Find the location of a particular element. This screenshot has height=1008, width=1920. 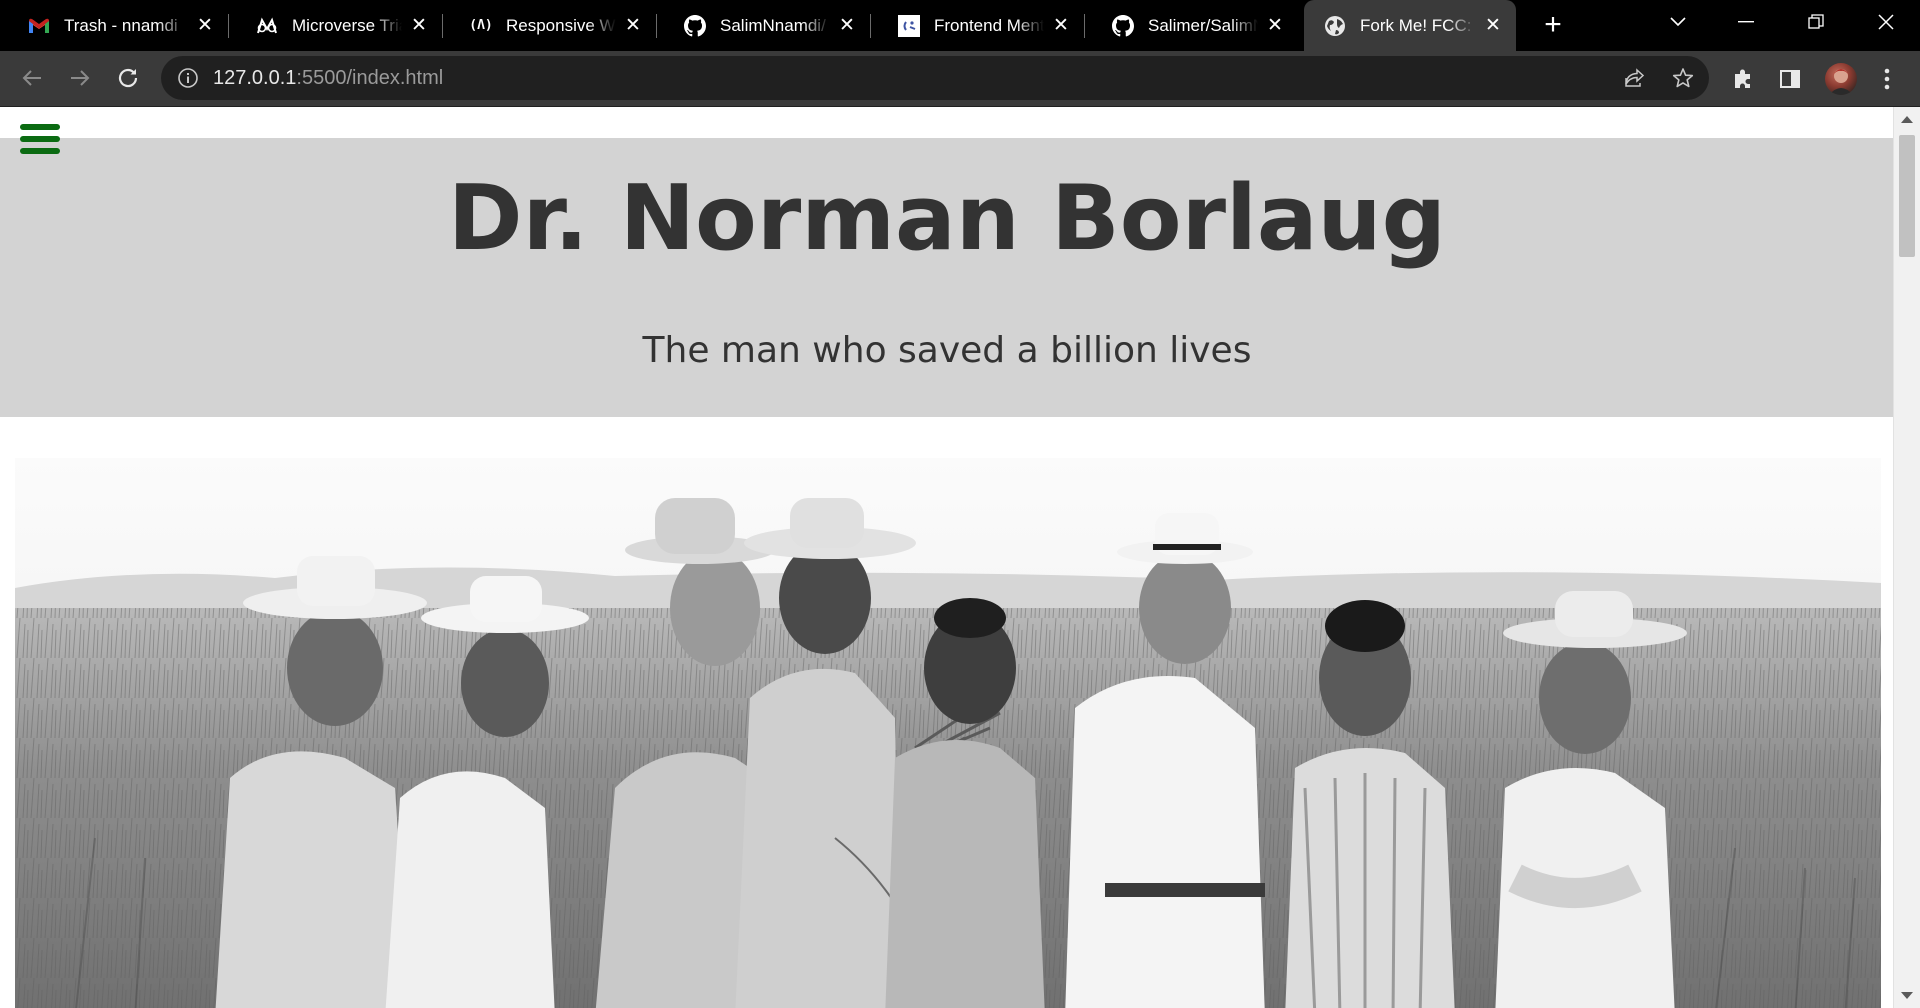

tab-frontend-mentor: Frontend Ment ✕ is located at coordinates (977, 25).